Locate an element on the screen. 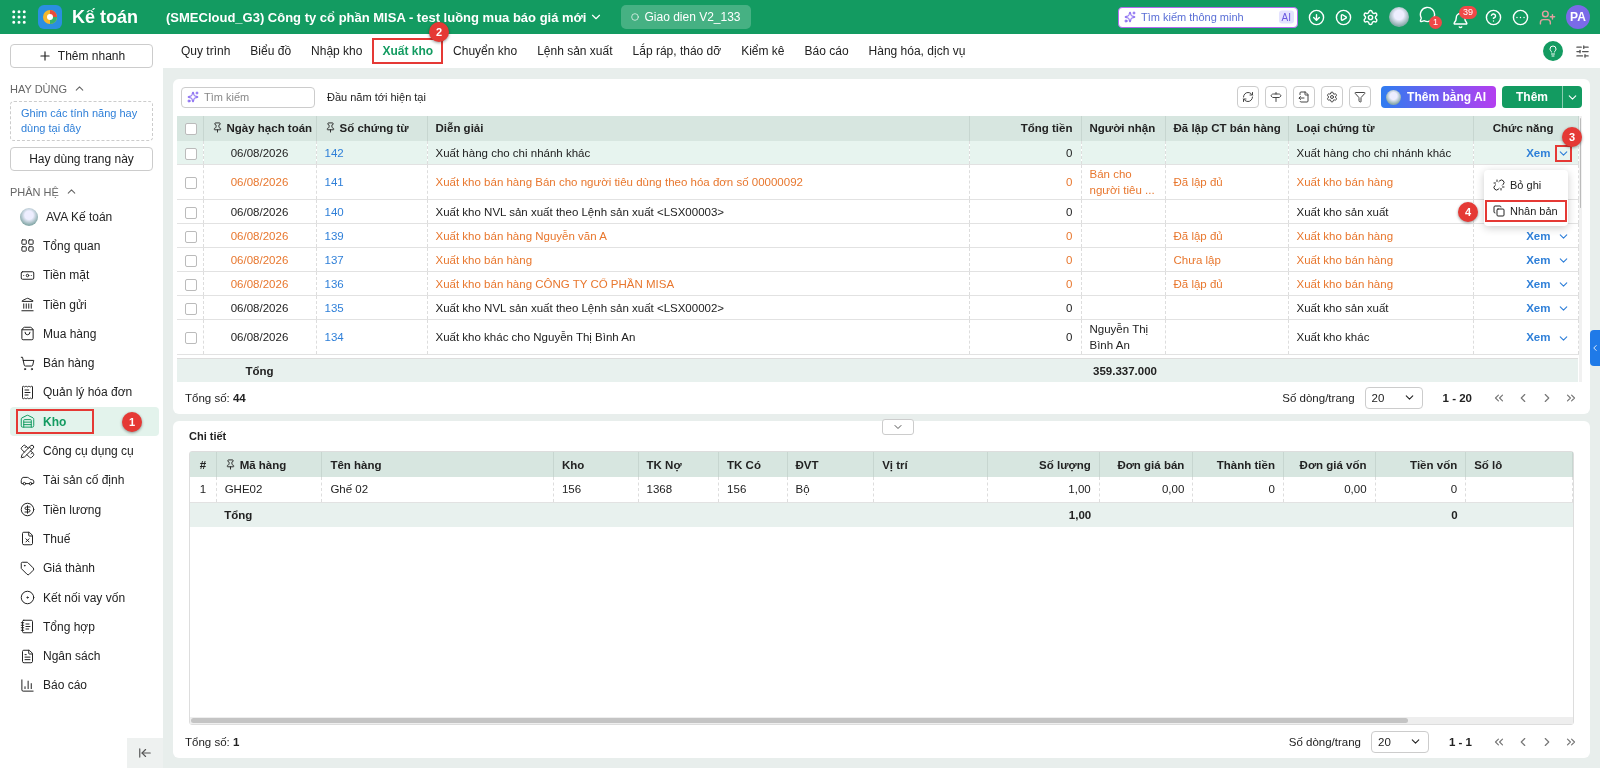 This screenshot has width=1600, height=768. tab: Kiểm kê is located at coordinates (763, 51).